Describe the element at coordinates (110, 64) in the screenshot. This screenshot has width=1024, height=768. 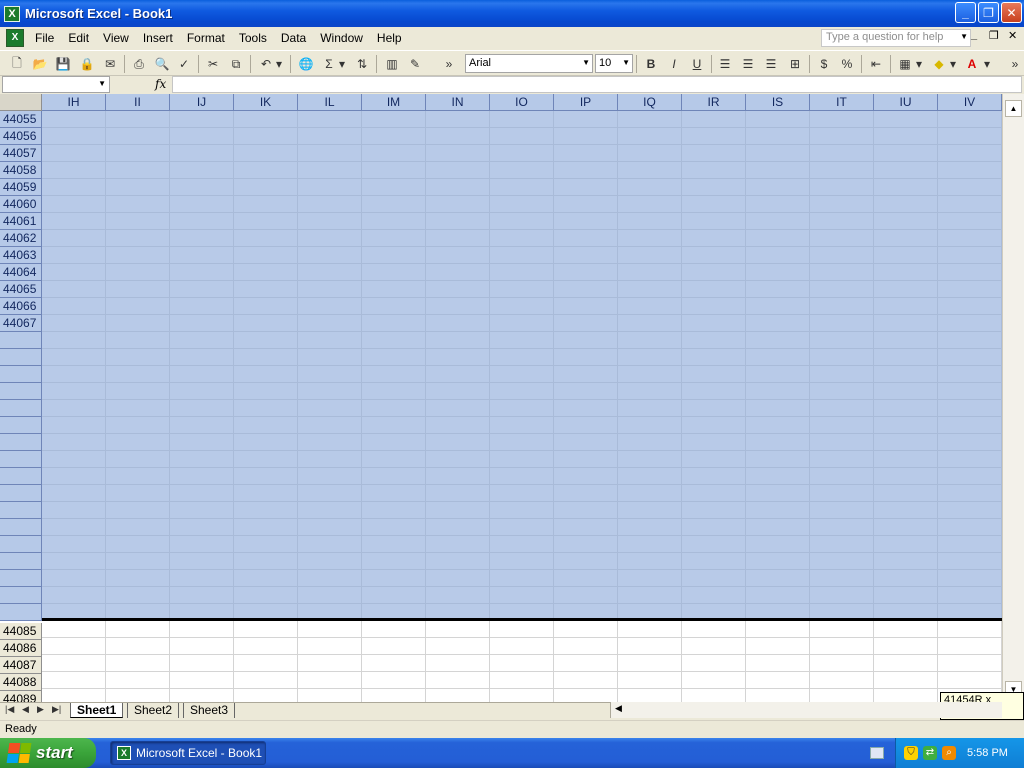
I see `email-icon: ✉` at that location.